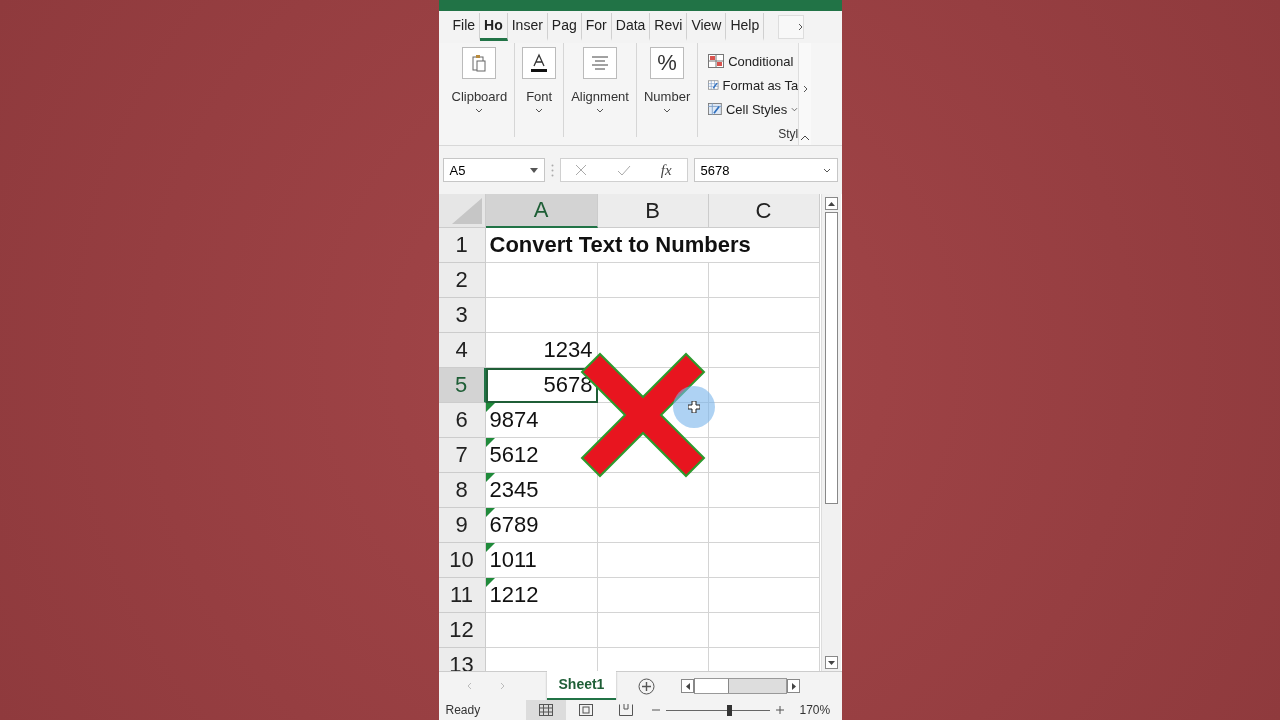 Image resolution: width=1280 pixels, height=720 pixels. Describe the element at coordinates (462, 525) in the screenshot. I see `row-header: 9` at that location.